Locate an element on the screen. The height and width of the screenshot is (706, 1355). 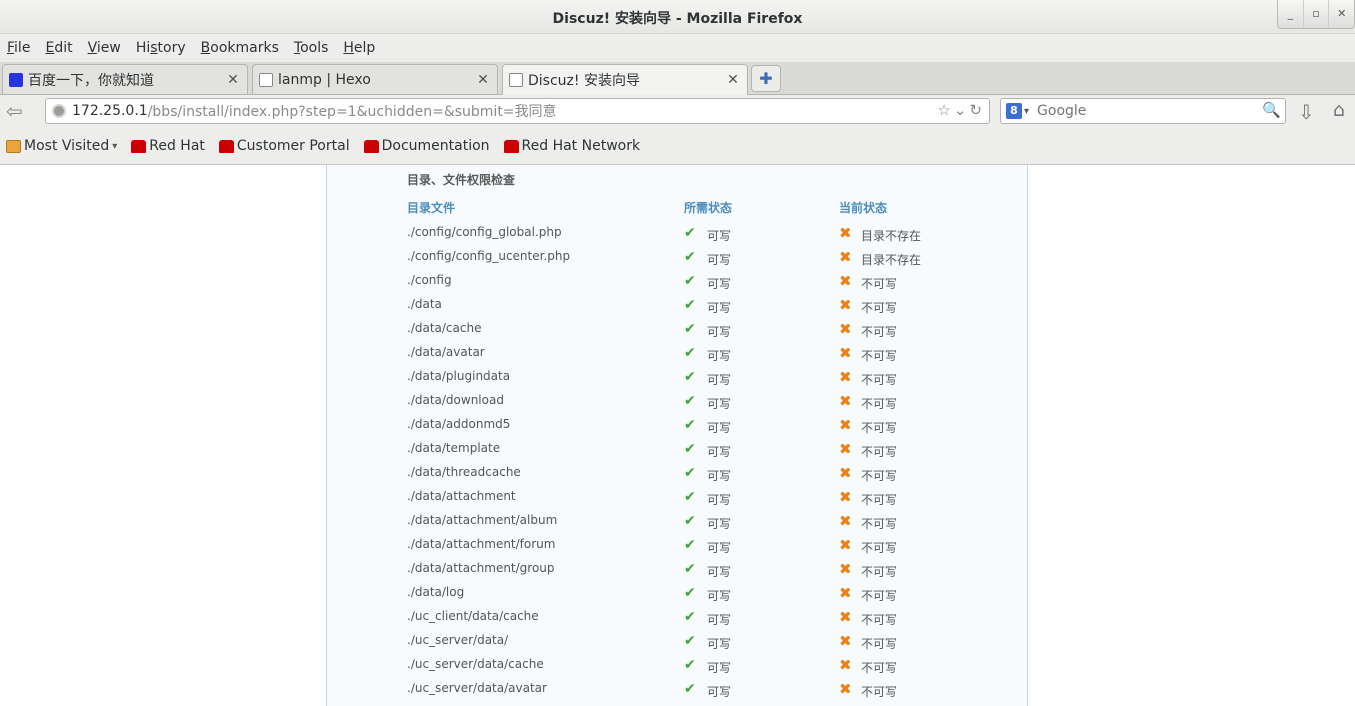
menu-view: View is located at coordinates (104, 48).